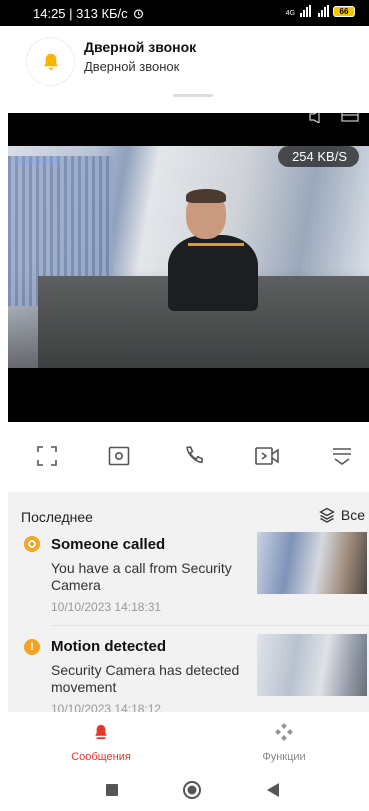 The image size is (369, 811). What do you see at coordinates (350, 118) in the screenshot?
I see `quality-icon` at bounding box center [350, 118].